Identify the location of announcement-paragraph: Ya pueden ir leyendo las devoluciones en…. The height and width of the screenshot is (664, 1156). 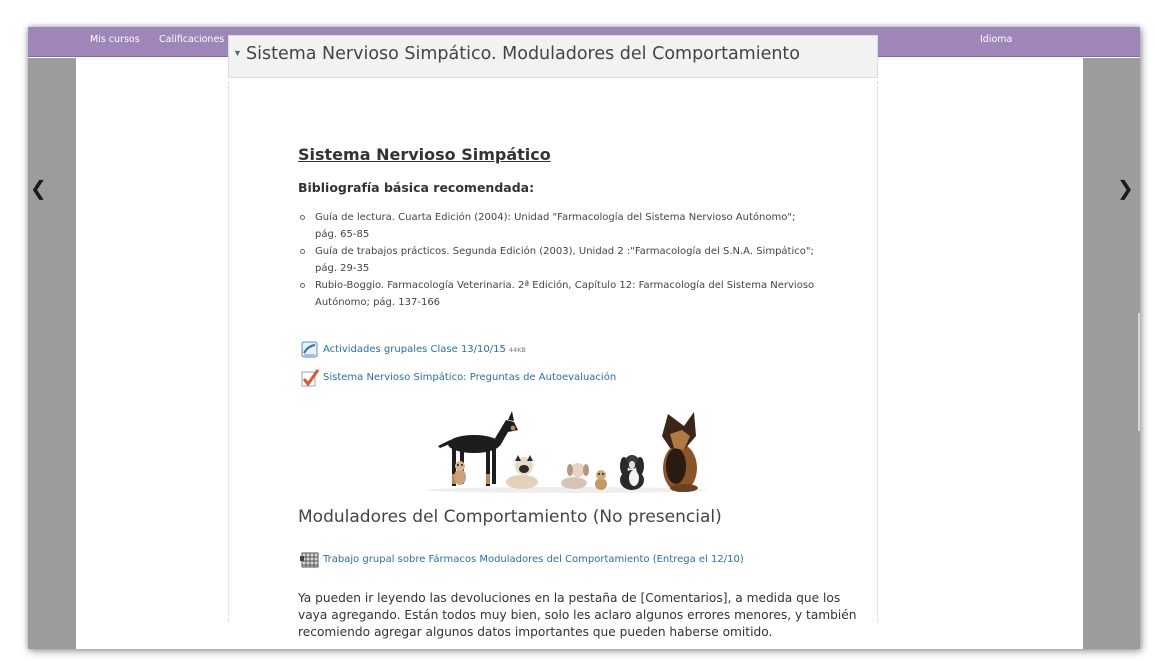
(585, 615).